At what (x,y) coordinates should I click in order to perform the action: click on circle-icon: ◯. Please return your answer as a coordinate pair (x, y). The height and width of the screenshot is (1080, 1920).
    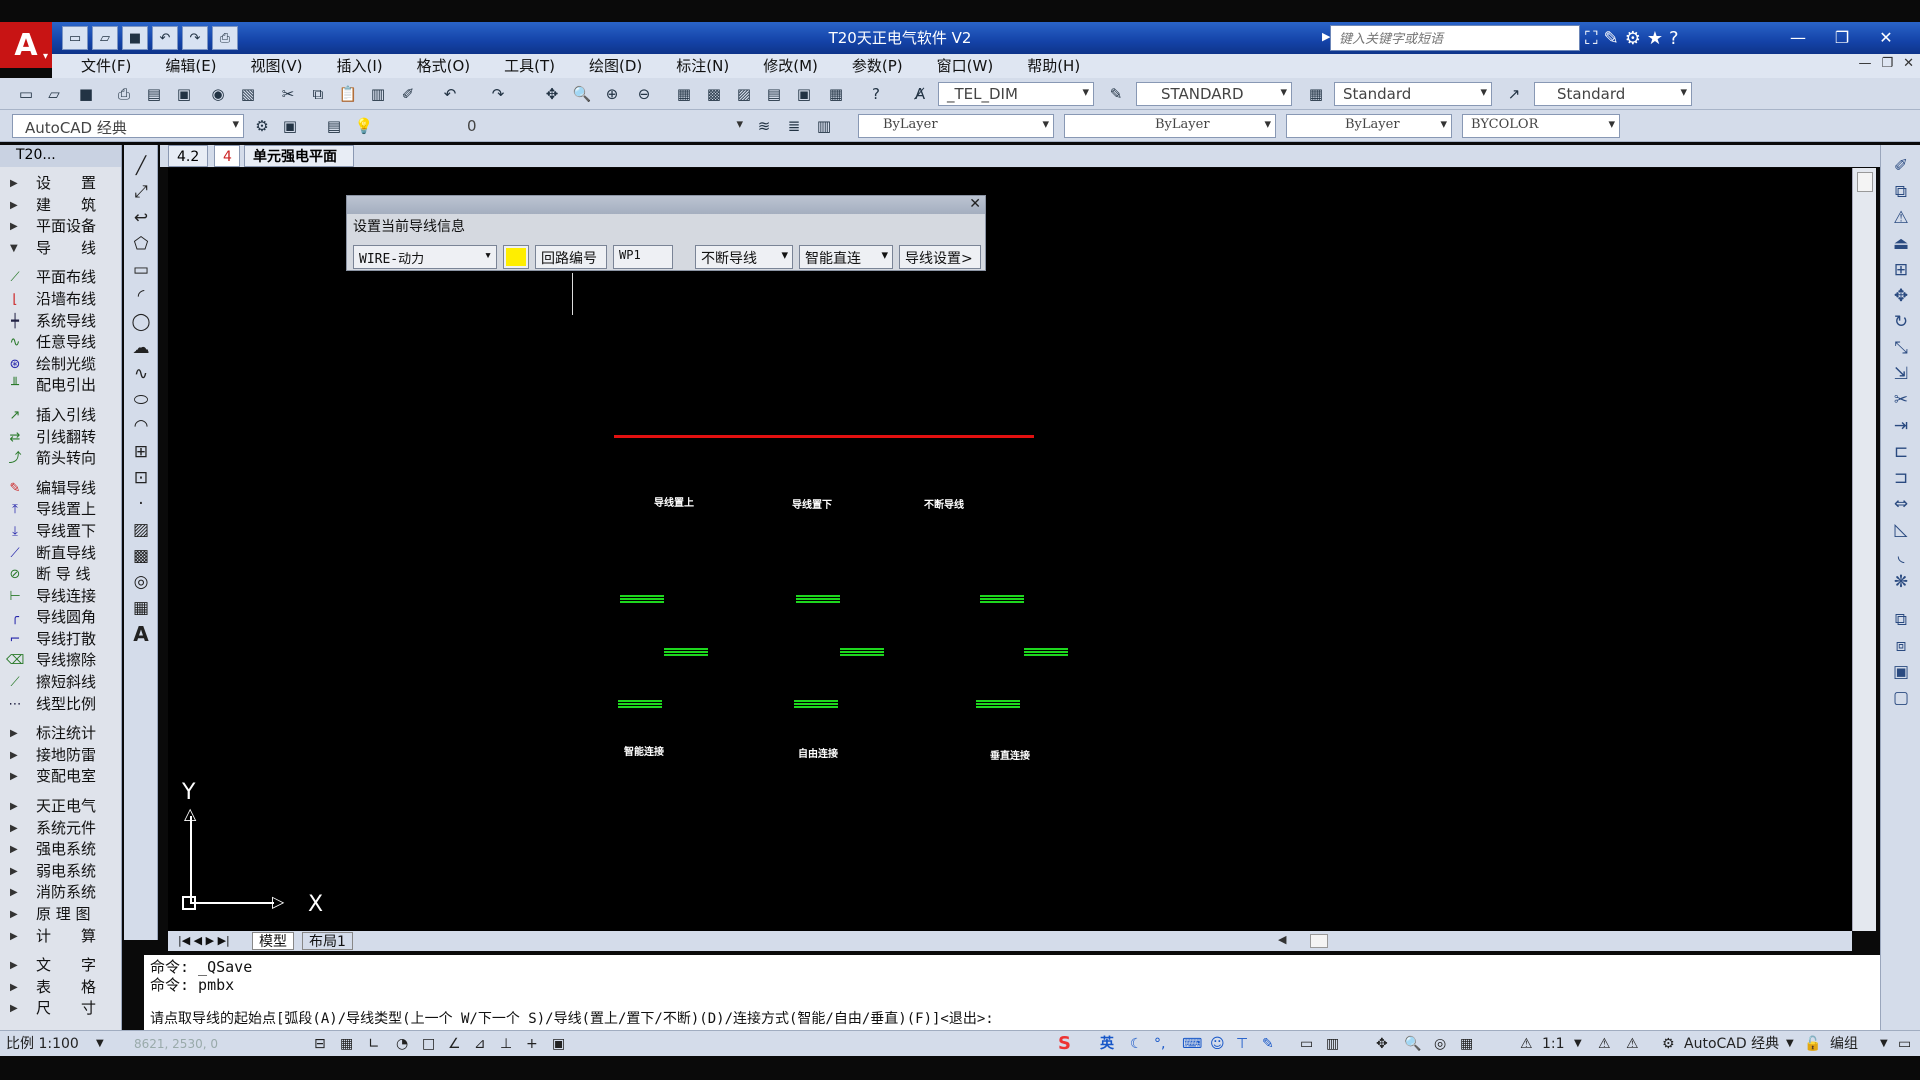
    Looking at the image, I should click on (141, 322).